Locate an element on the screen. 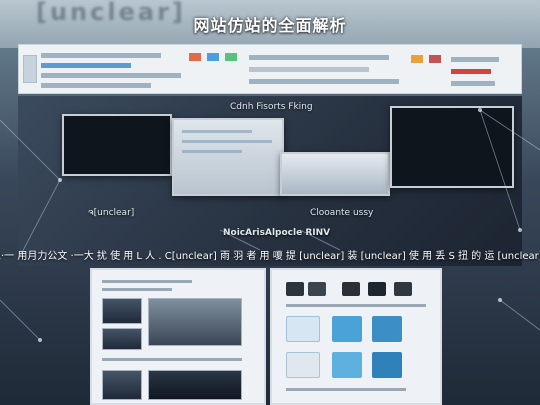  city-screen-image is located at coordinates (452, 147).